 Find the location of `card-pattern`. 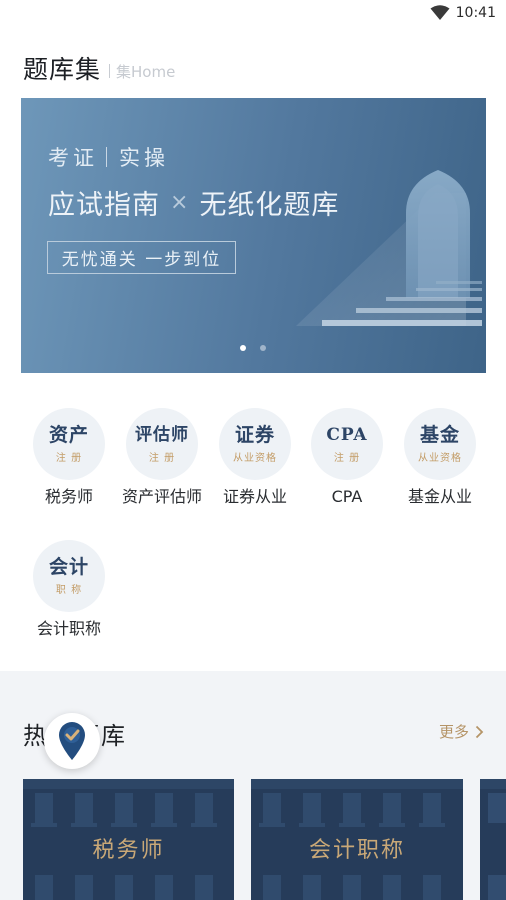

card-pattern is located at coordinates (493, 839).